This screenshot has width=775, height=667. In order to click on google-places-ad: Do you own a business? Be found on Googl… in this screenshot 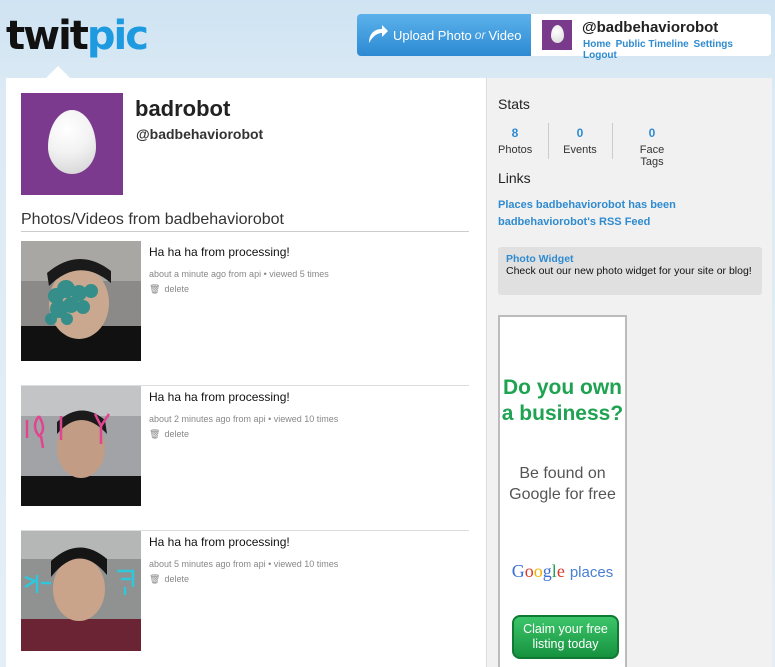, I will do `click(562, 491)`.